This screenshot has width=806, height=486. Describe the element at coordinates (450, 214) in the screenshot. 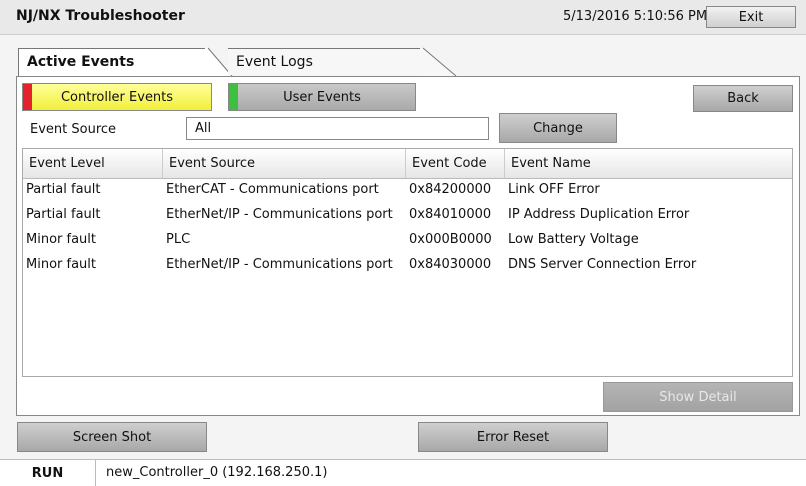

I see `cell-event-code: 0x84010000` at that location.